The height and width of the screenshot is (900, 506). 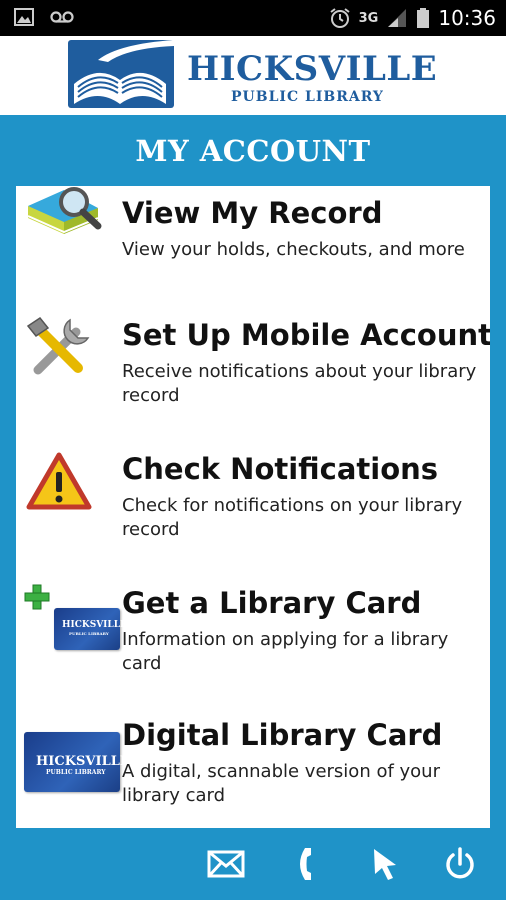 What do you see at coordinates (307, 335) in the screenshot?
I see `menu-item-title: Set Up Mobile Account` at bounding box center [307, 335].